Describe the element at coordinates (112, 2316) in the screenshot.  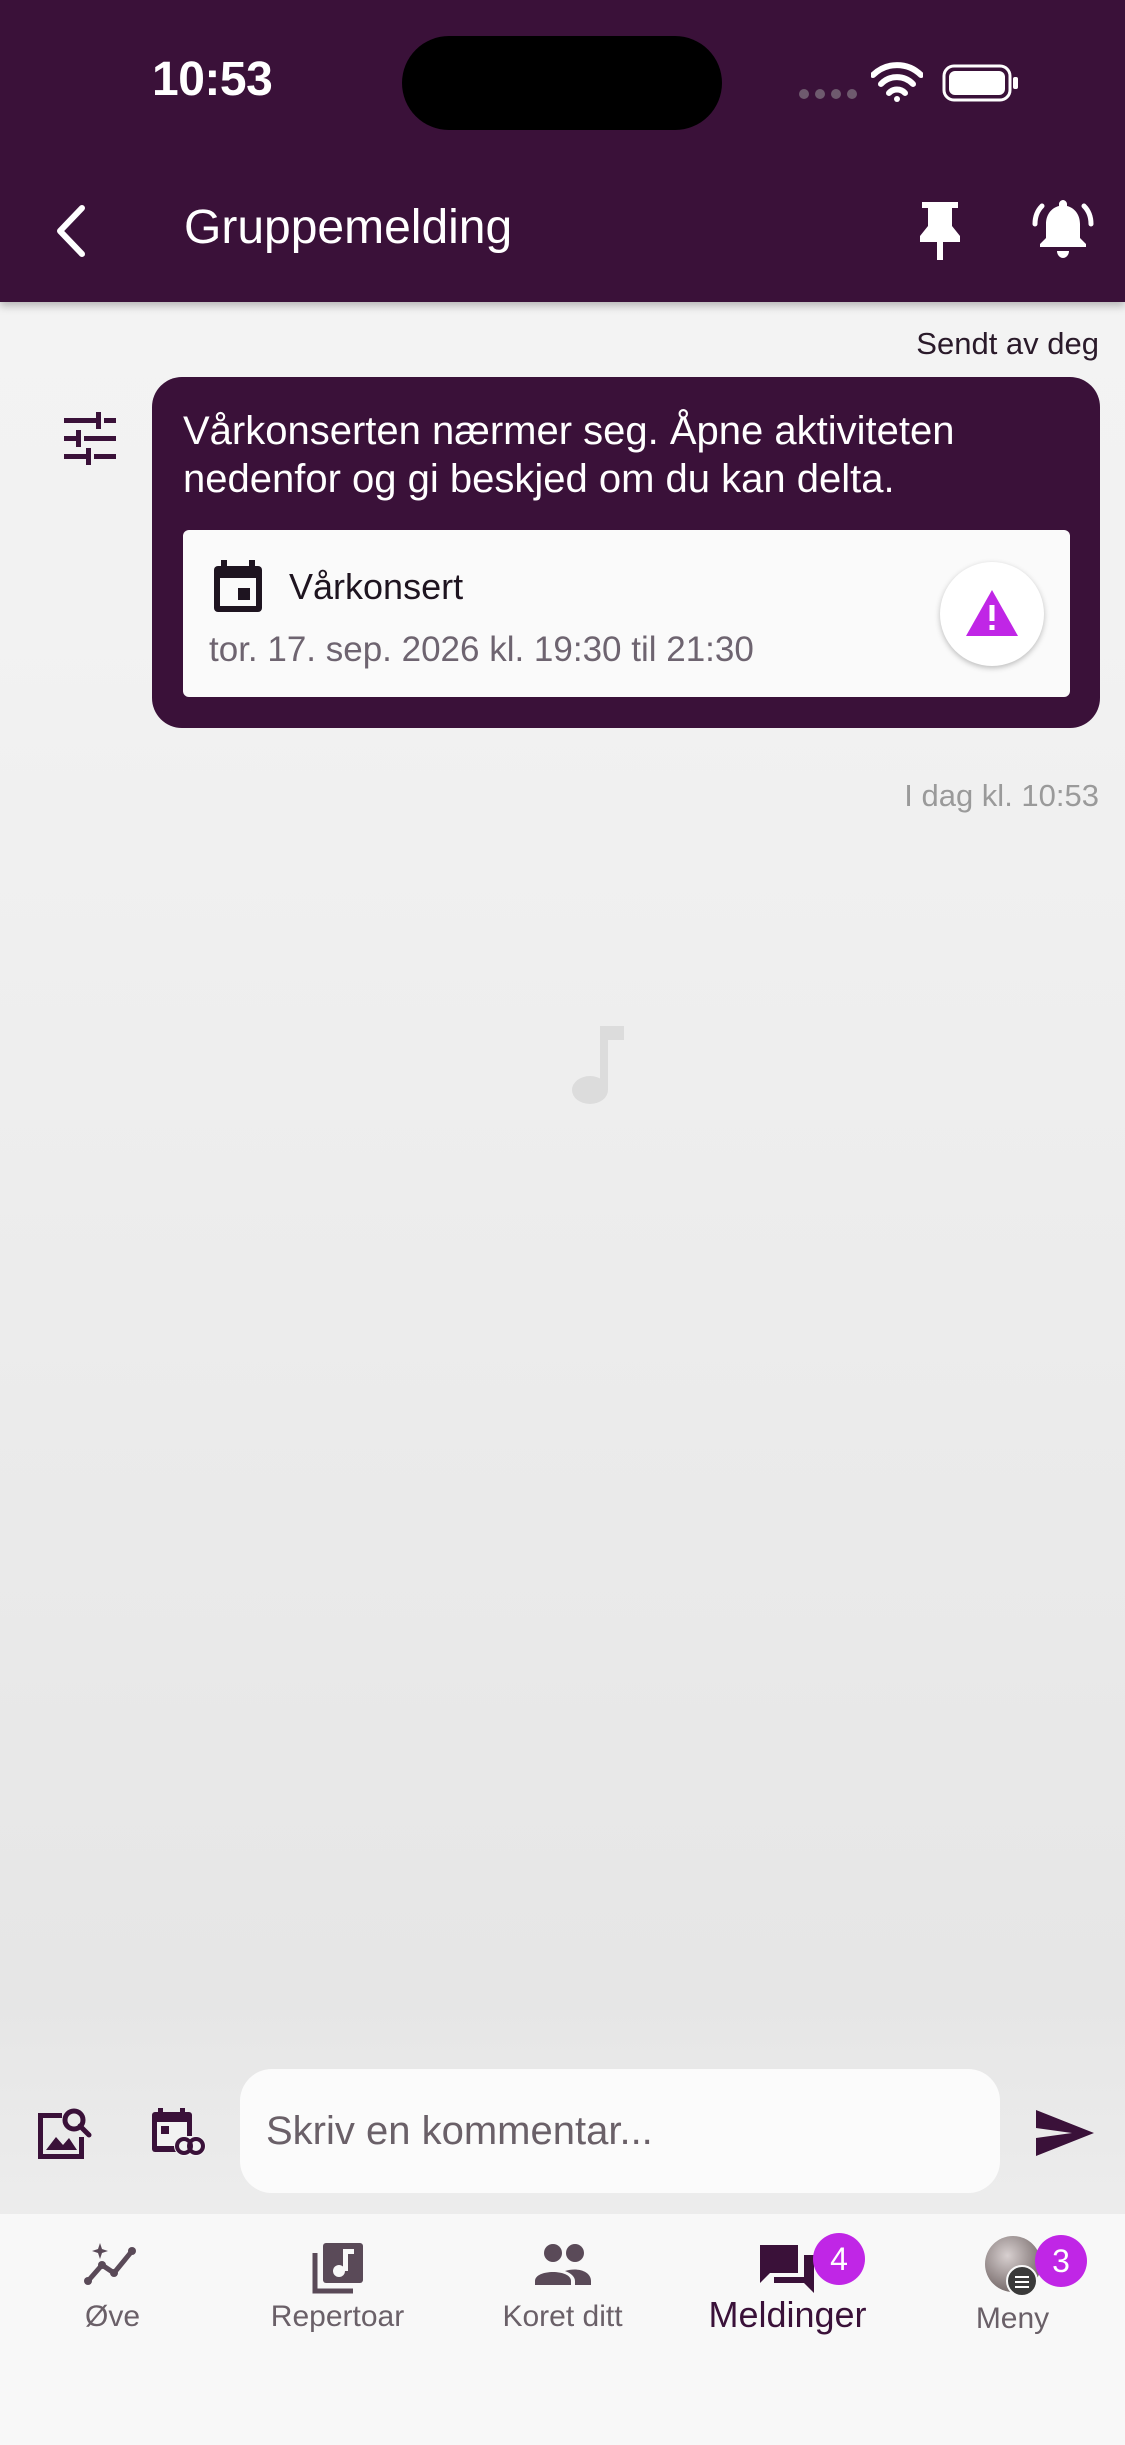
I see `tab-label-practice: Øve` at that location.